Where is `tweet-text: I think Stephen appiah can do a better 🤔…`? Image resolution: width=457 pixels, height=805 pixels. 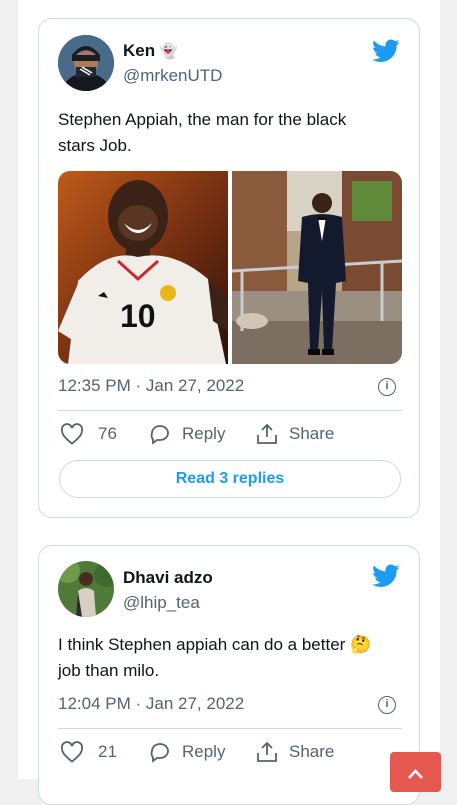 tweet-text: I think Stephen appiah can do a better 🤔… is located at coordinates (214, 658).